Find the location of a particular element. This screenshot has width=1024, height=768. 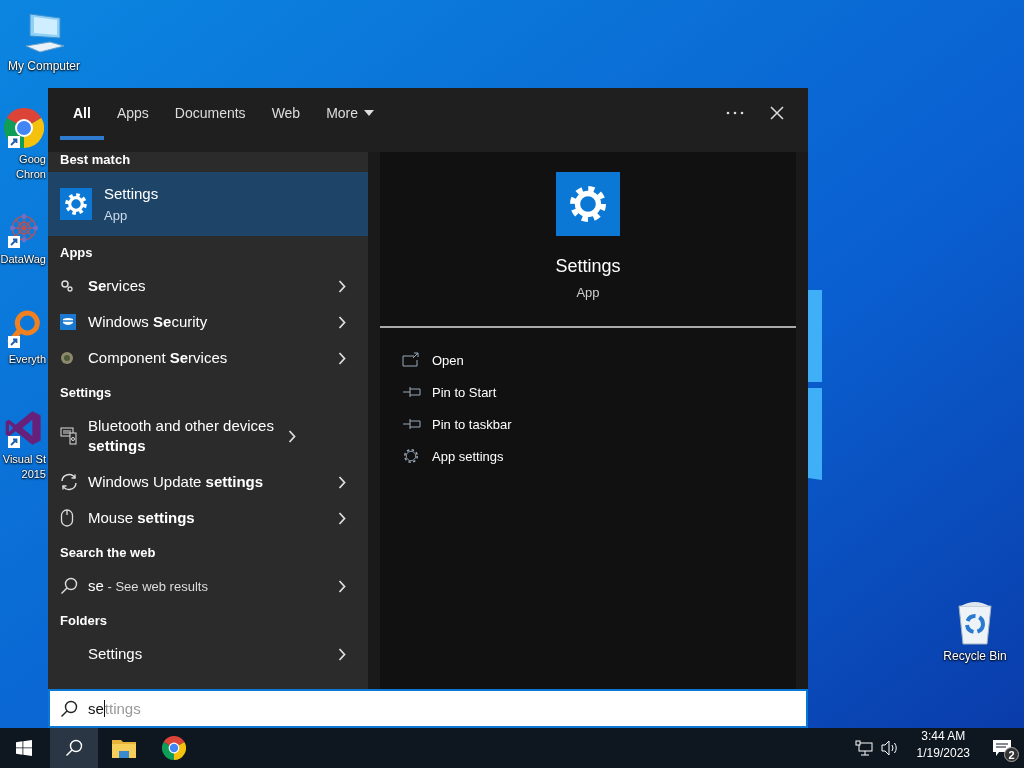

desktop-icon-label: Visual St is located at coordinates (23, 459).